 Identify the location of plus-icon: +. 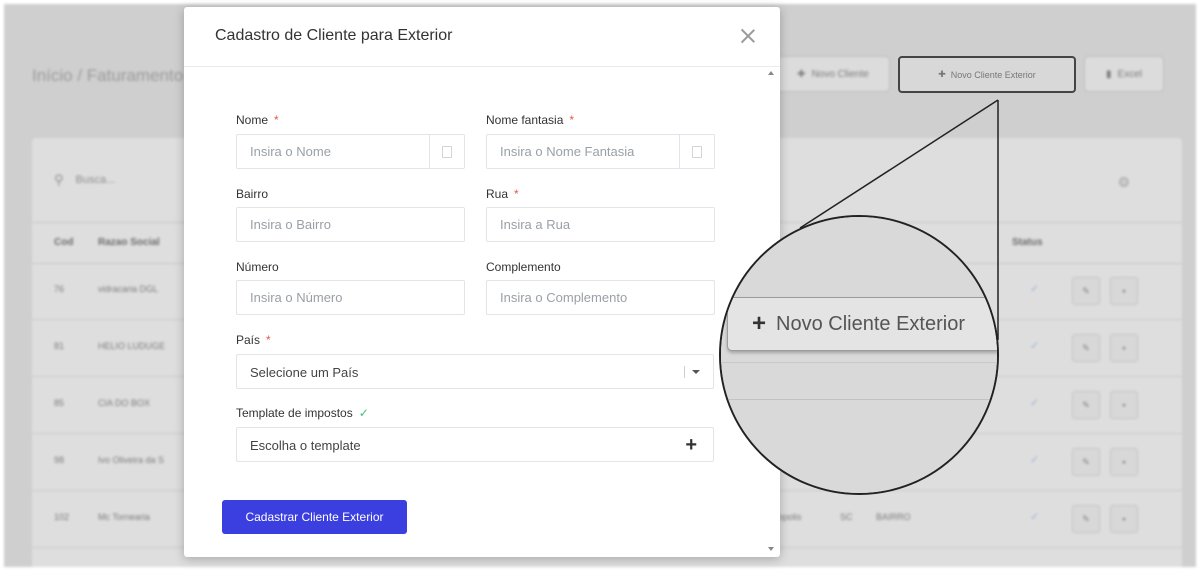
(759, 323).